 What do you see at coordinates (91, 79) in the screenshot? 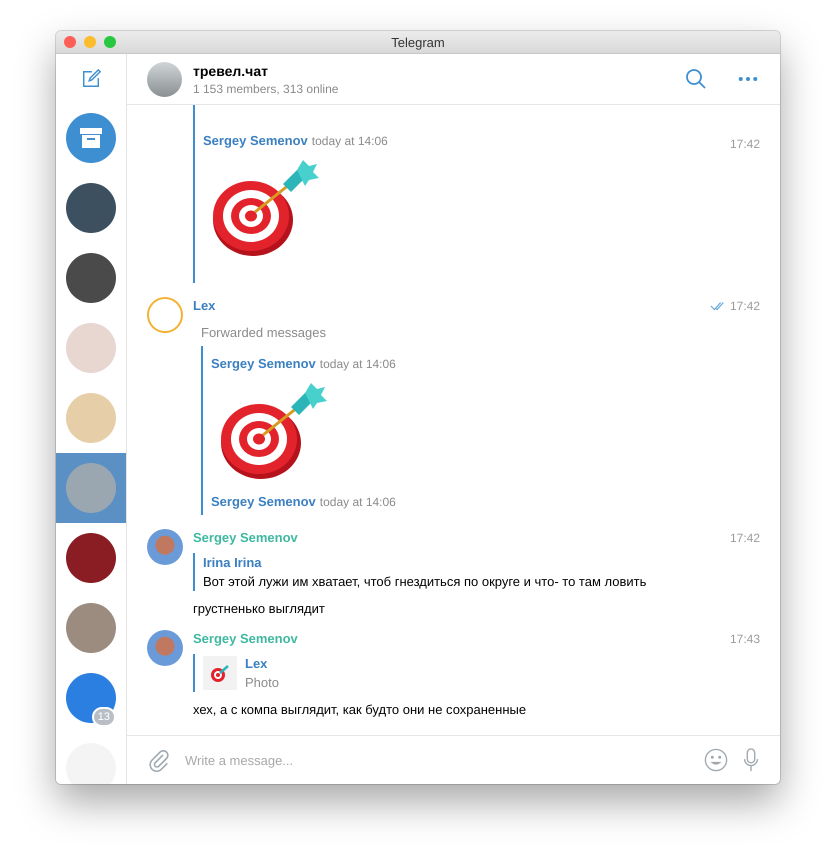
I see `compose-icon` at bounding box center [91, 79].